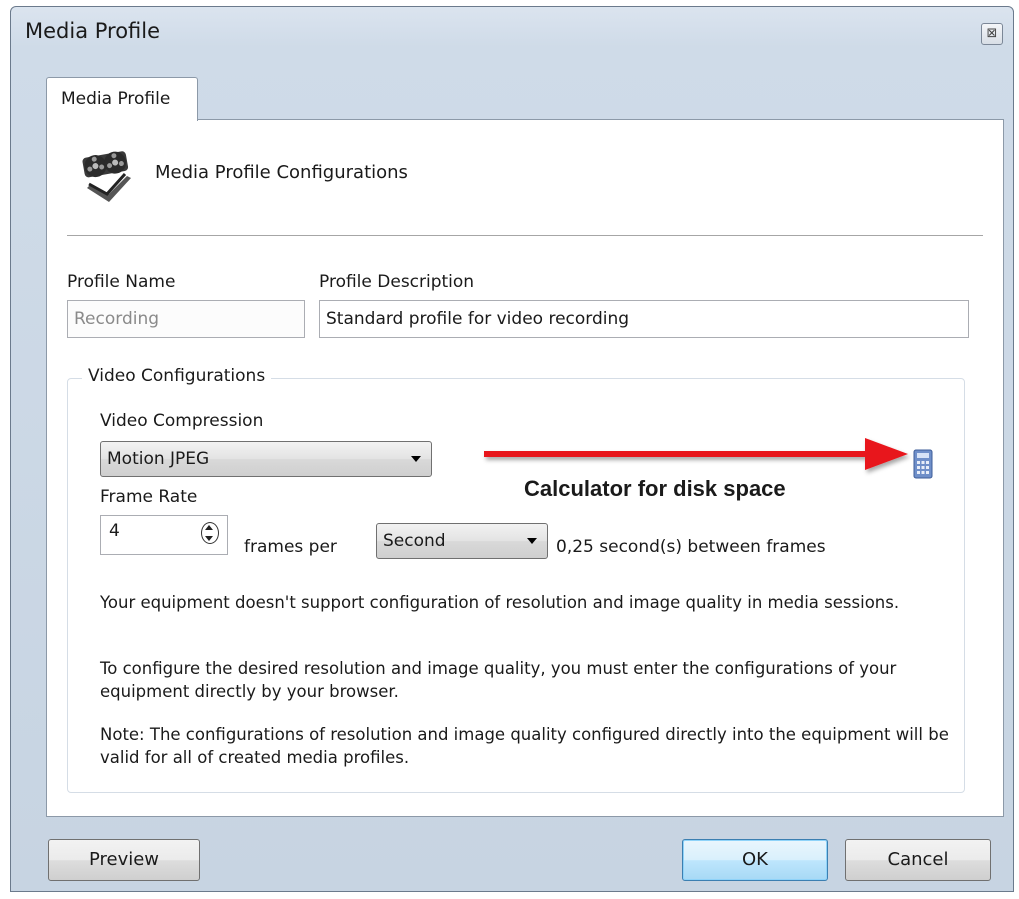 The height and width of the screenshot is (899, 1019). Describe the element at coordinates (106, 176) in the screenshot. I see `film-reel-icon` at that location.